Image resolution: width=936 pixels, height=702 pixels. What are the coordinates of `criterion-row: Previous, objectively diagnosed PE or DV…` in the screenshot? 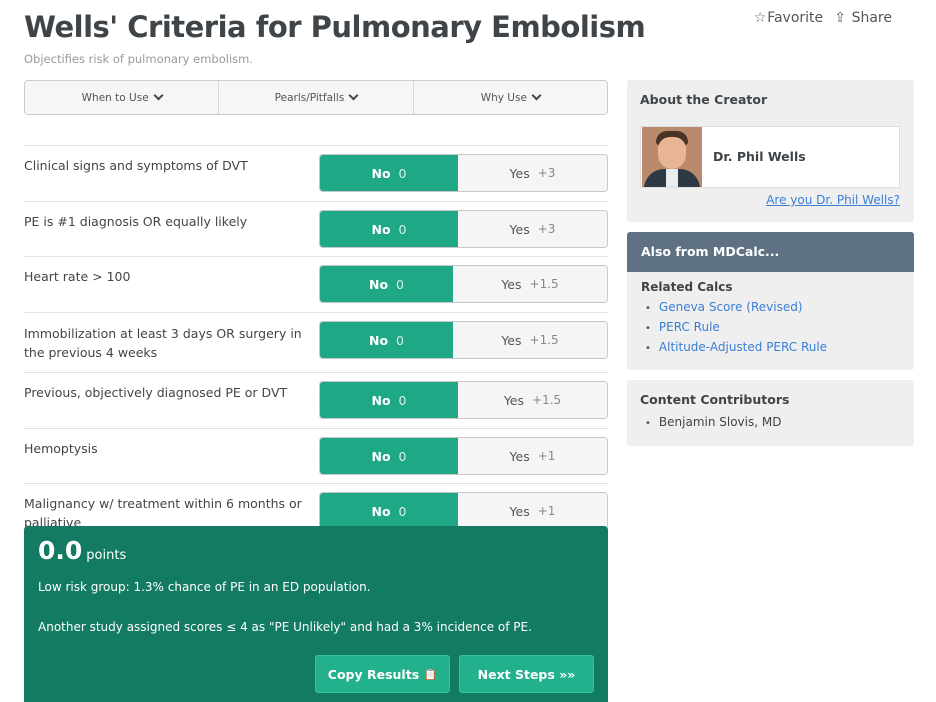 It's located at (316, 400).